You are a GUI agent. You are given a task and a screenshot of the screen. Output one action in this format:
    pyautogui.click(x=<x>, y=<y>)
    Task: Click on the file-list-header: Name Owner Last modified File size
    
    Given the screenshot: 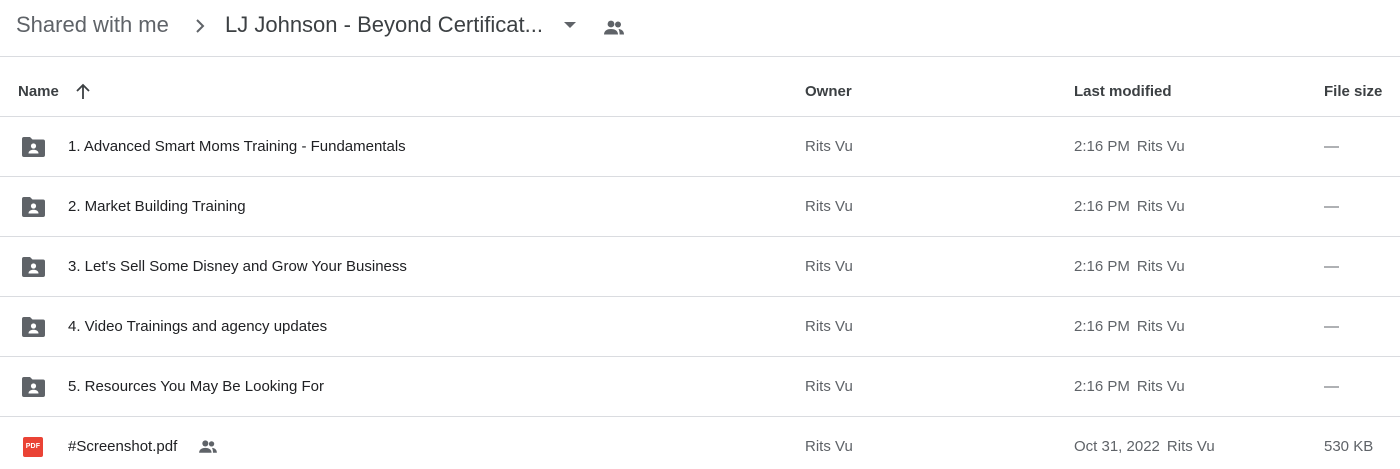 What is the action you would take?
    pyautogui.click(x=700, y=87)
    